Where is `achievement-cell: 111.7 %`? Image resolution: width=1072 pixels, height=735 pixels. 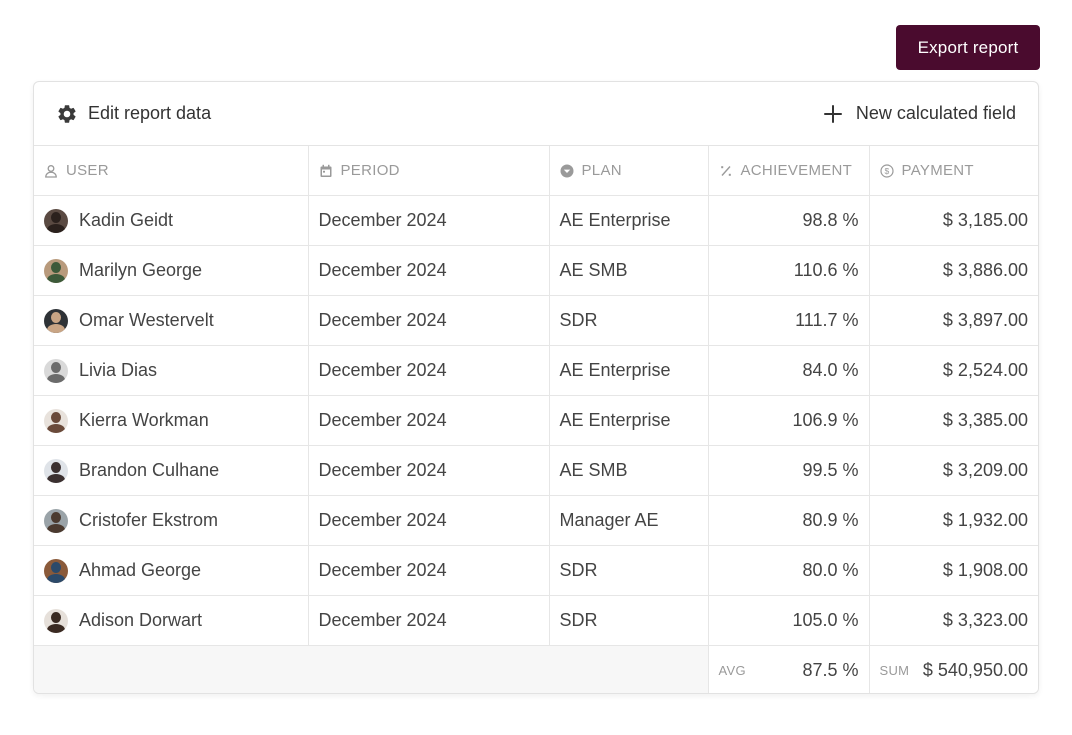
achievement-cell: 111.7 % is located at coordinates (789, 320).